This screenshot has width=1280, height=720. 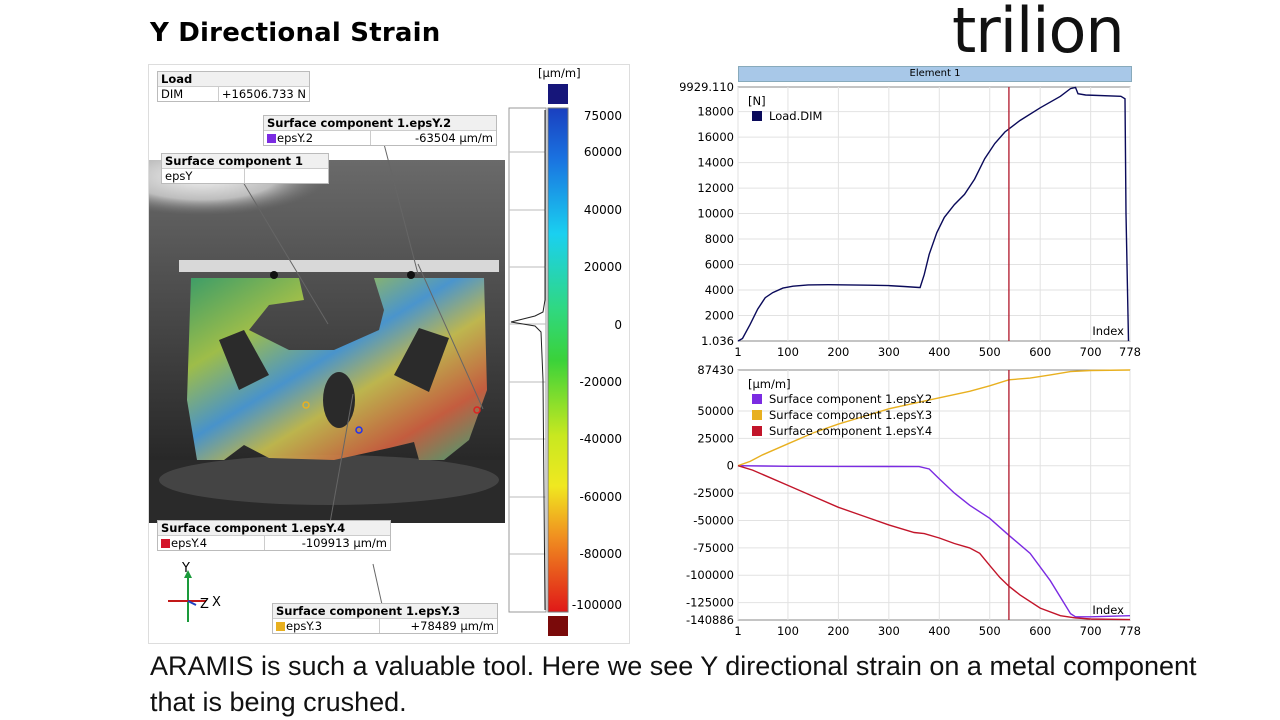 I want to click on point-box-title: Surface component 1.epsY.3, so click(x=385, y=611).